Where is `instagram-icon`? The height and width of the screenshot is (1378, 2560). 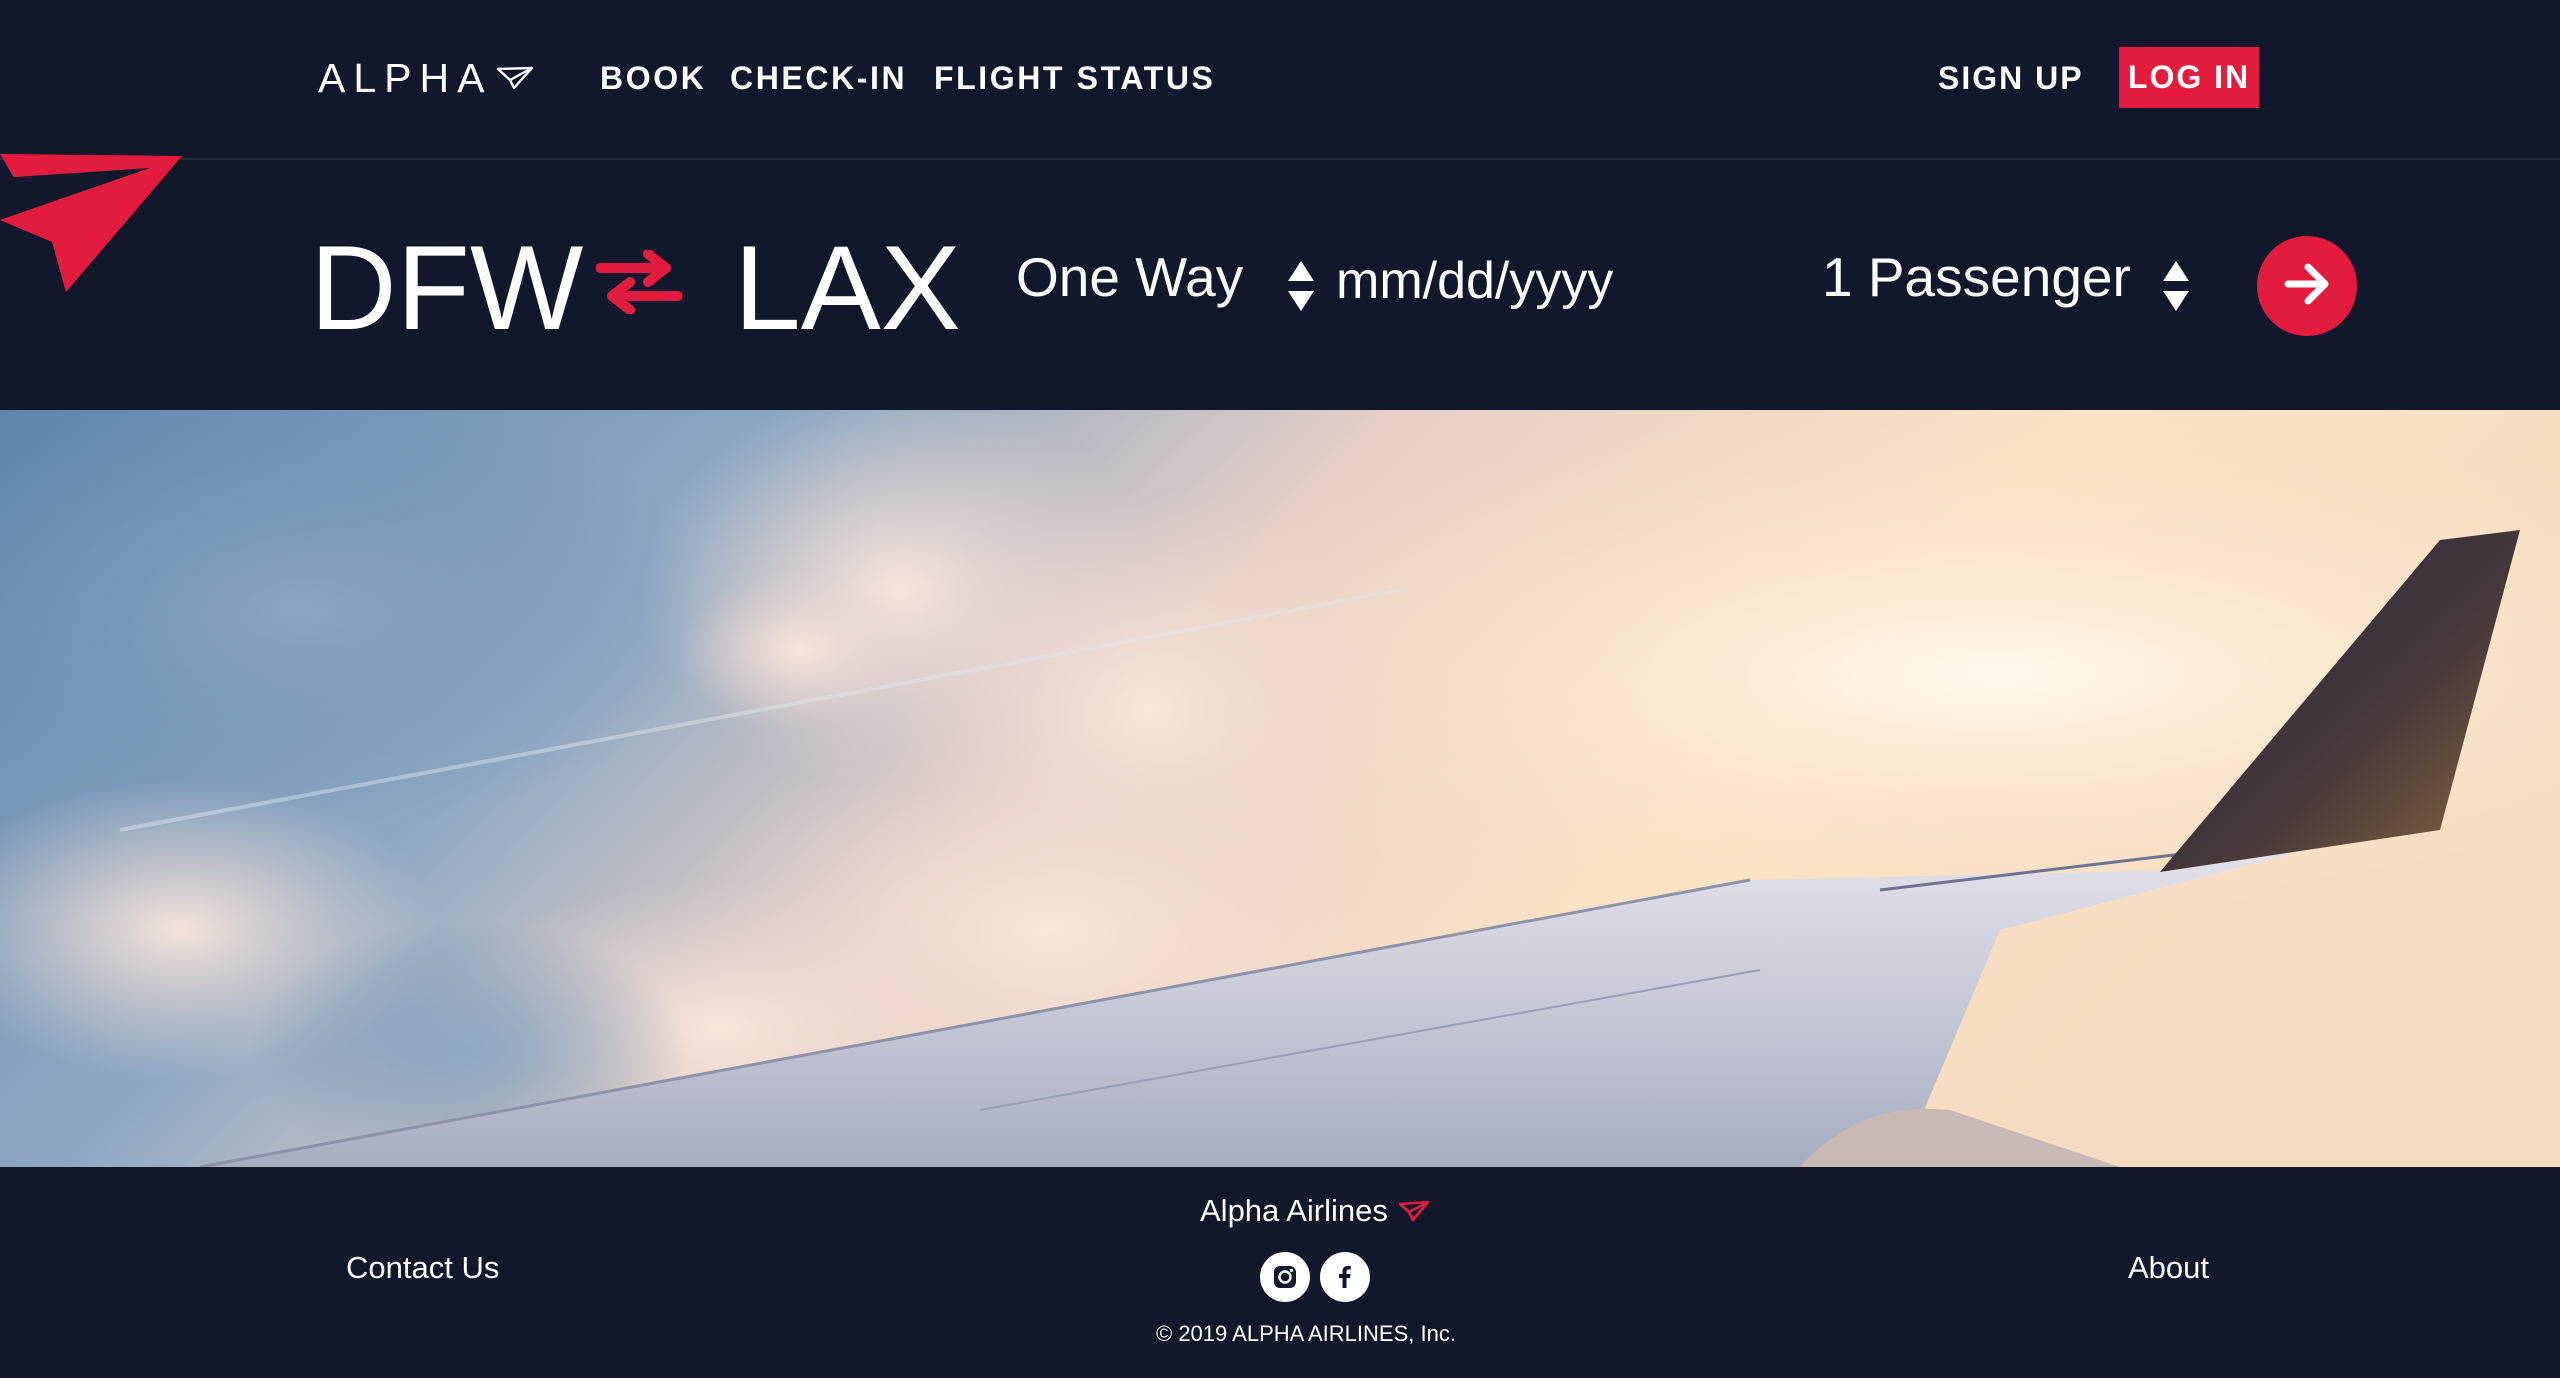 instagram-icon is located at coordinates (1285, 1277).